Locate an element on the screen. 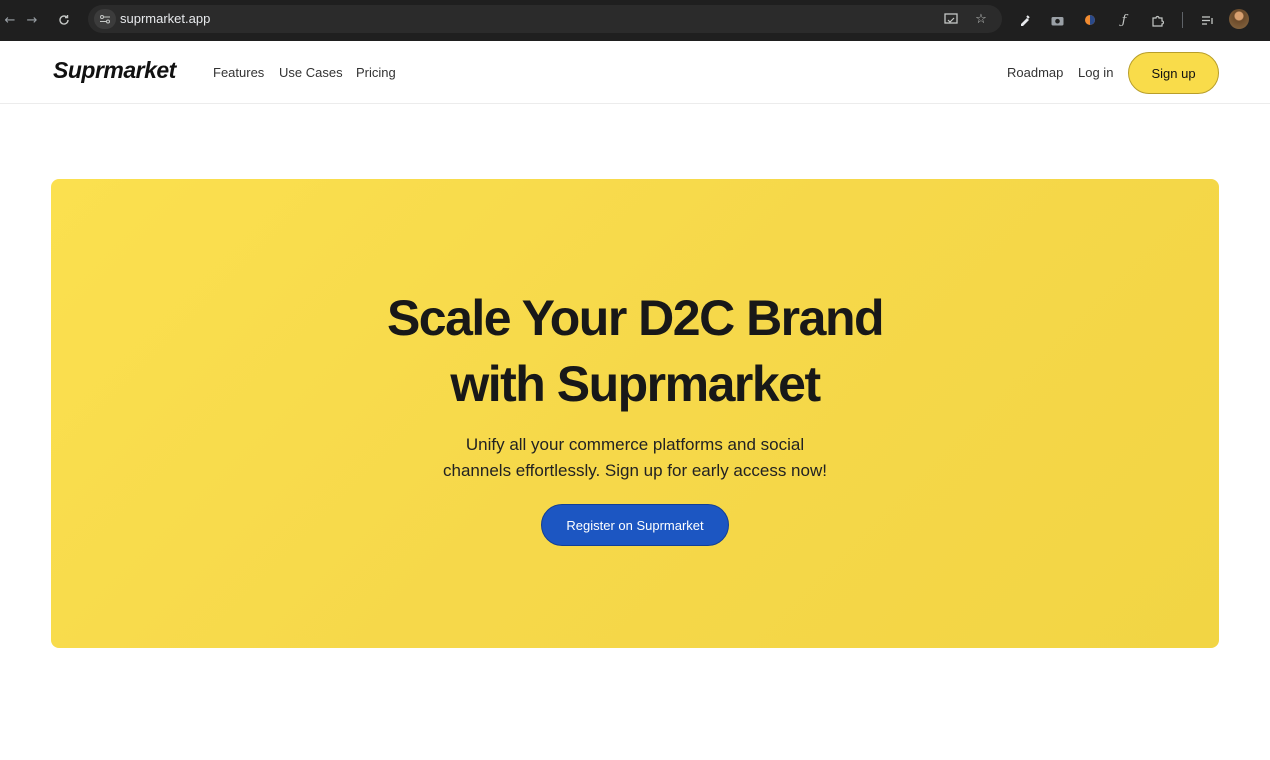  star-icon: ☆ is located at coordinates (981, 19).